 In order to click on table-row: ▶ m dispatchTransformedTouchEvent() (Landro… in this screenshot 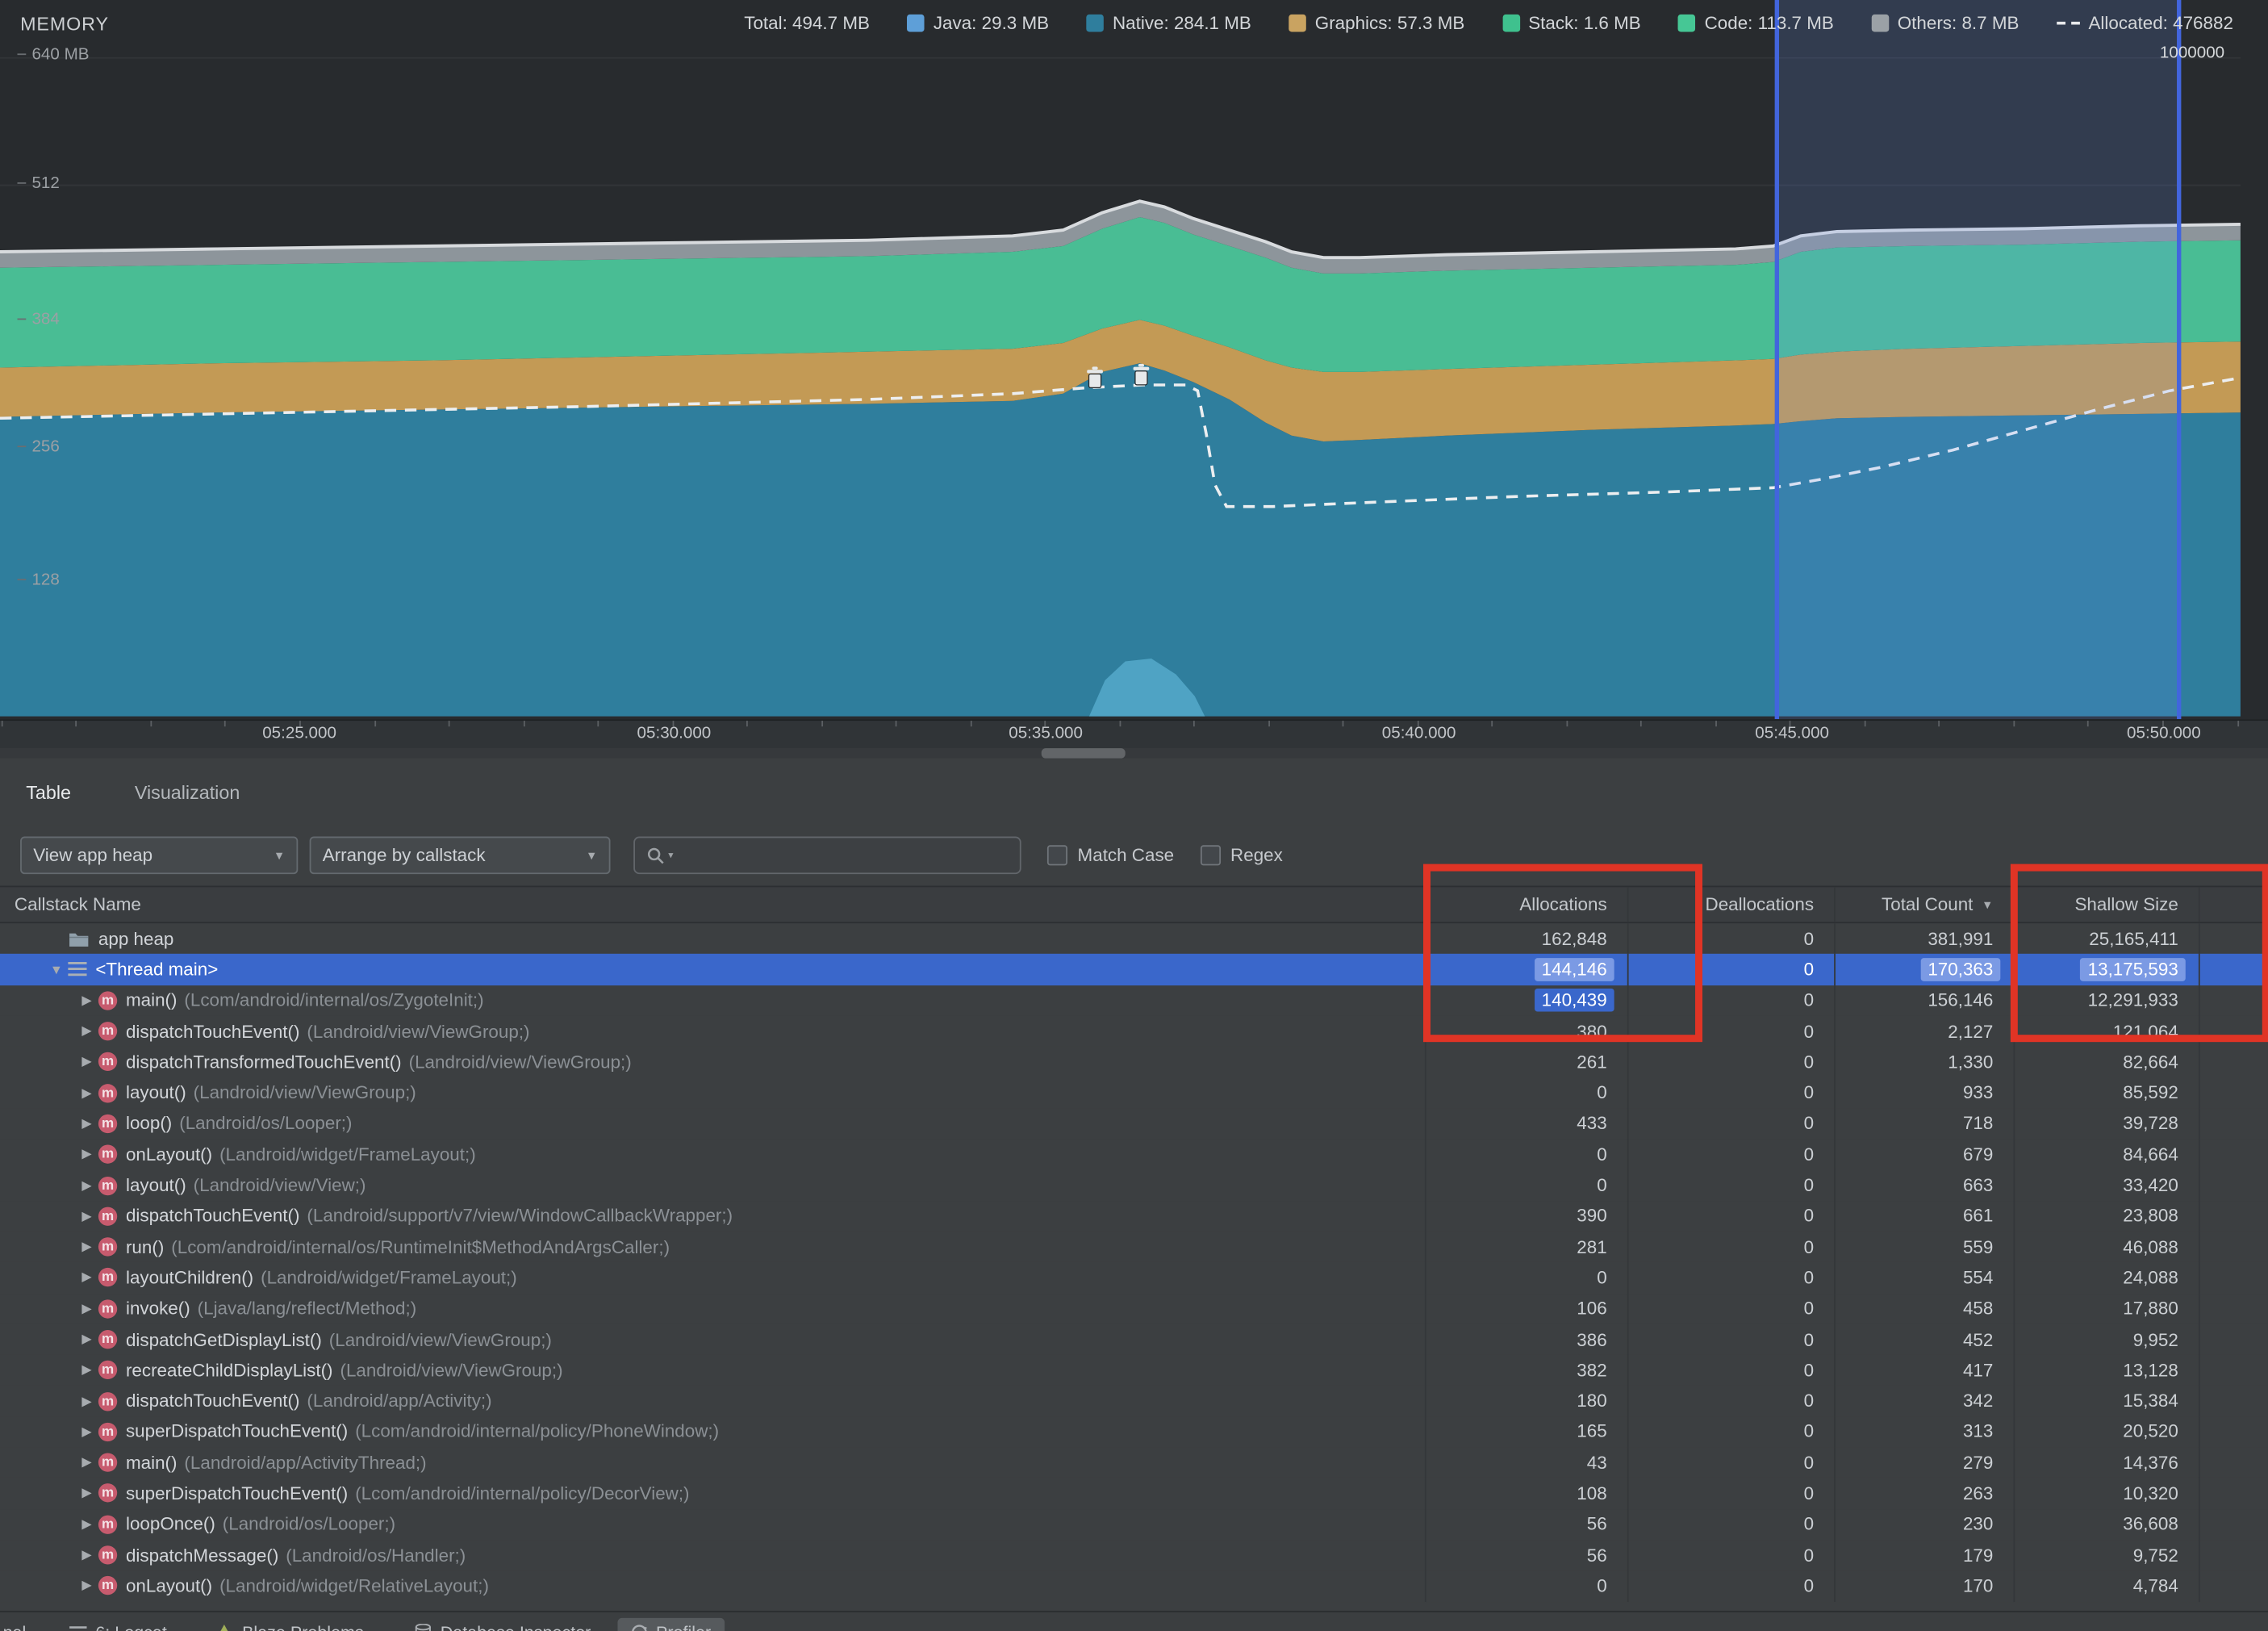, I will do `click(1134, 1062)`.